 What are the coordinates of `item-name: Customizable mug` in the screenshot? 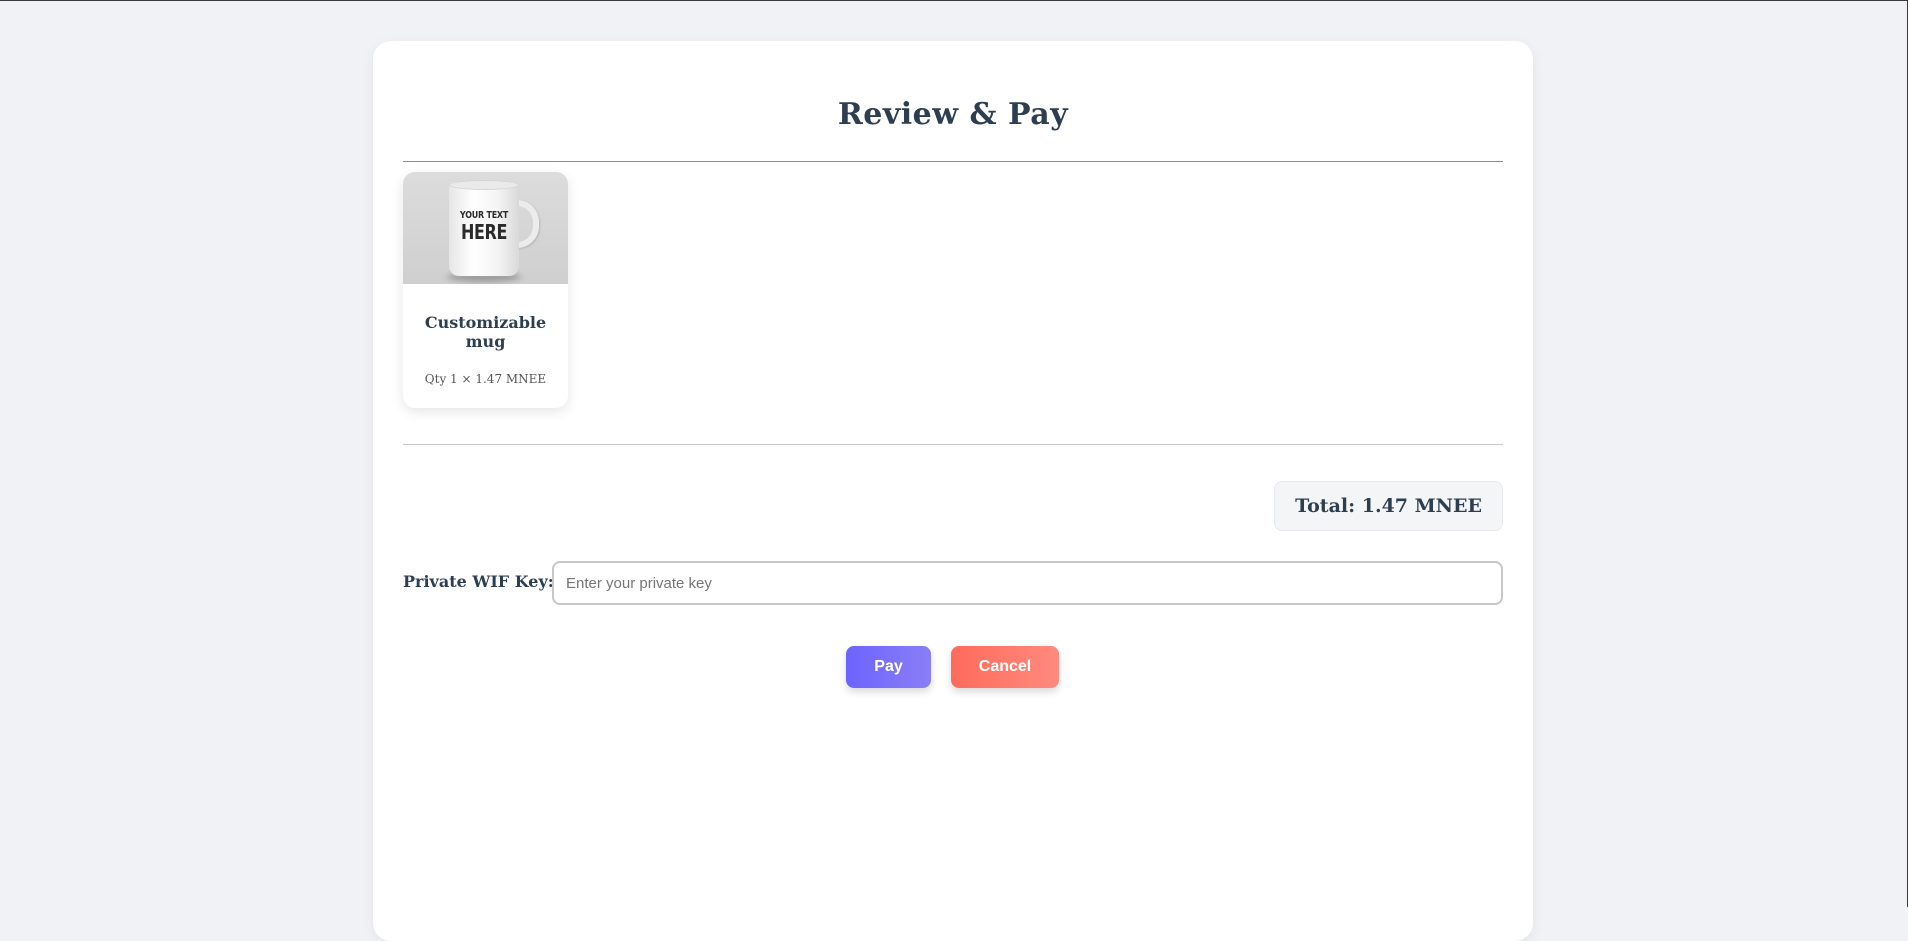 It's located at (485, 332).